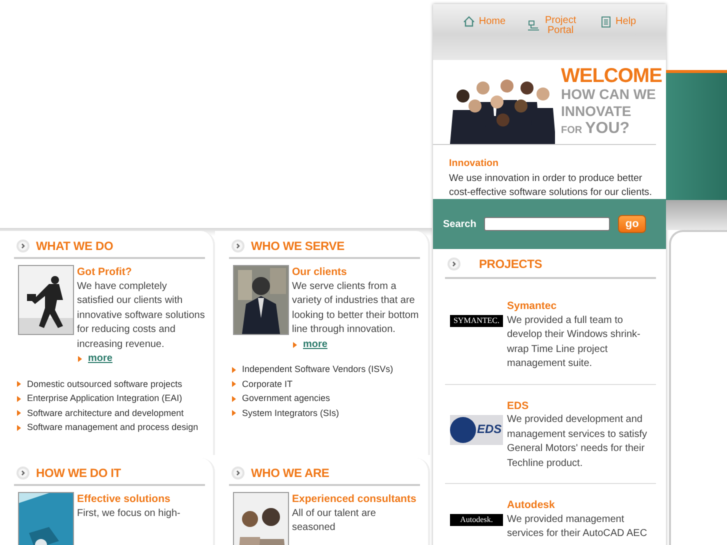 This screenshot has width=727, height=545. I want to click on search-label: Search, so click(459, 224).